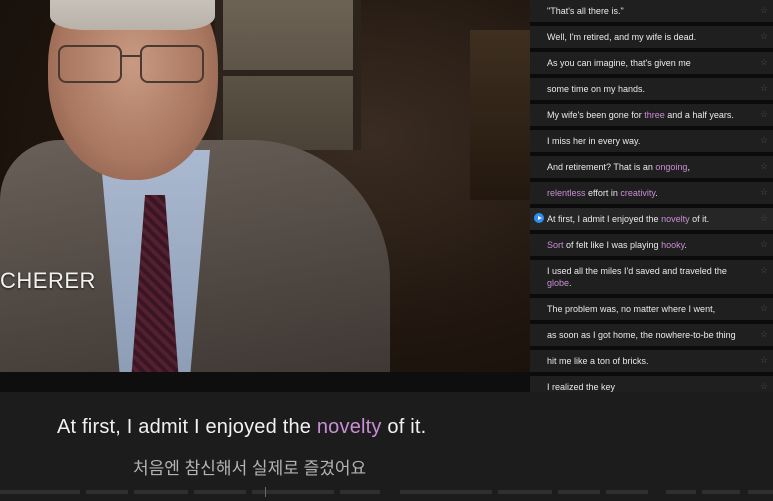 Image resolution: width=773 pixels, height=501 pixels. Describe the element at coordinates (386, 492) in the screenshot. I see `progress-bar` at that location.